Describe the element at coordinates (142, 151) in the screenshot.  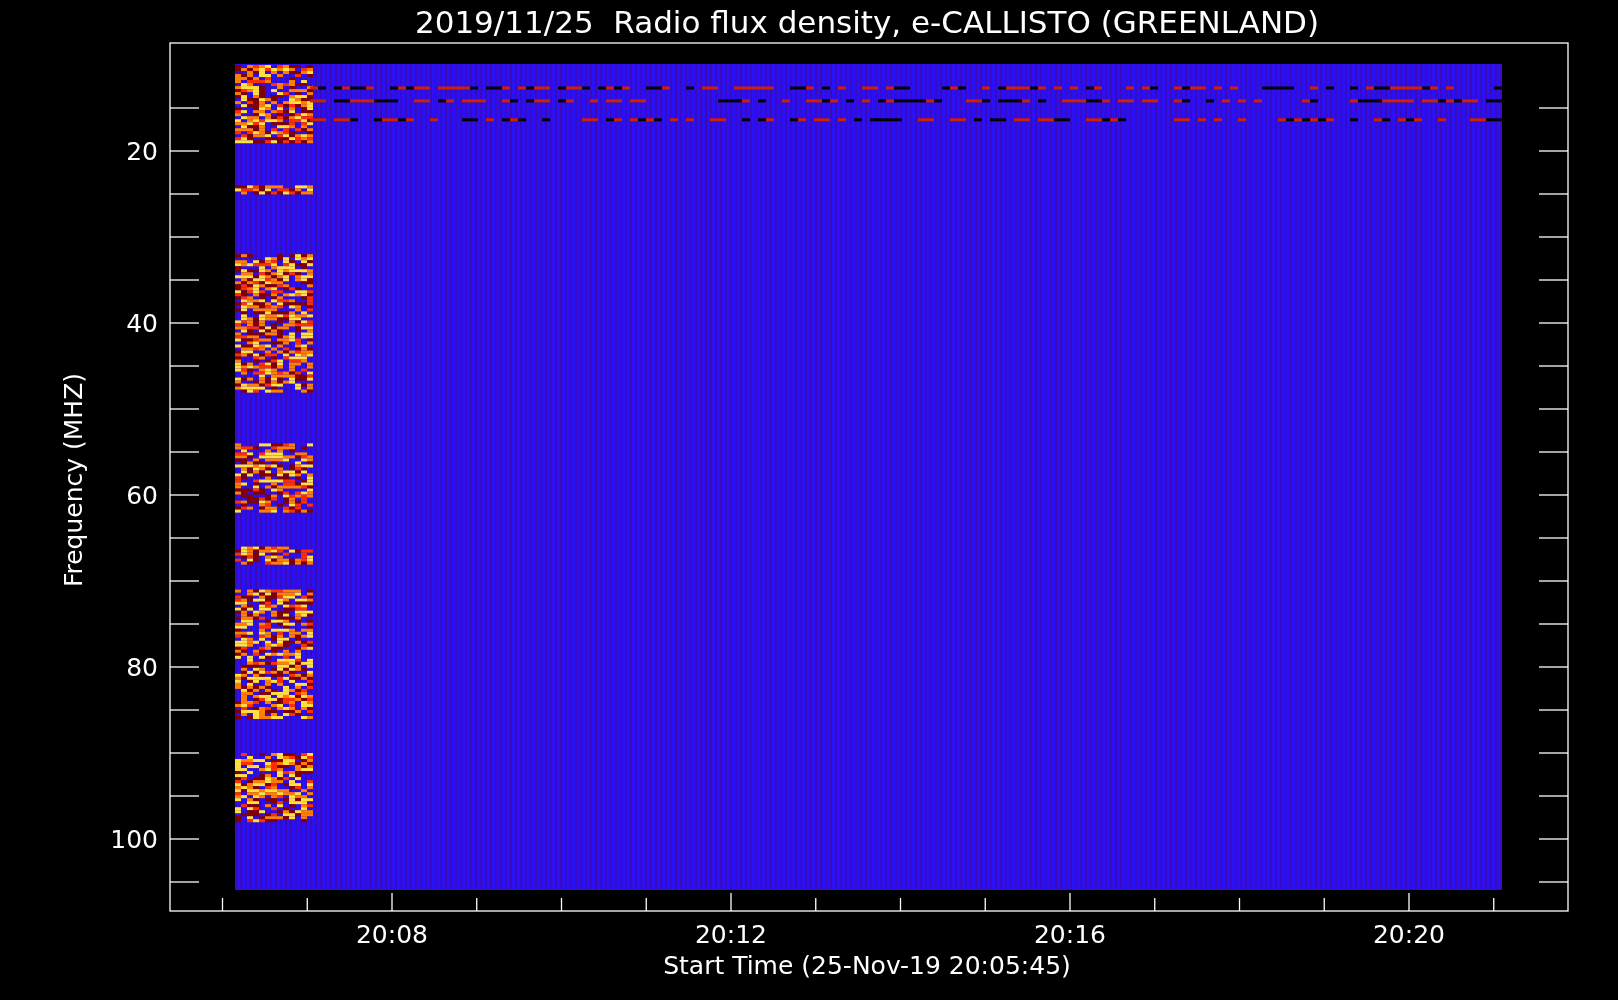
I see `y-tick-label: 20` at that location.